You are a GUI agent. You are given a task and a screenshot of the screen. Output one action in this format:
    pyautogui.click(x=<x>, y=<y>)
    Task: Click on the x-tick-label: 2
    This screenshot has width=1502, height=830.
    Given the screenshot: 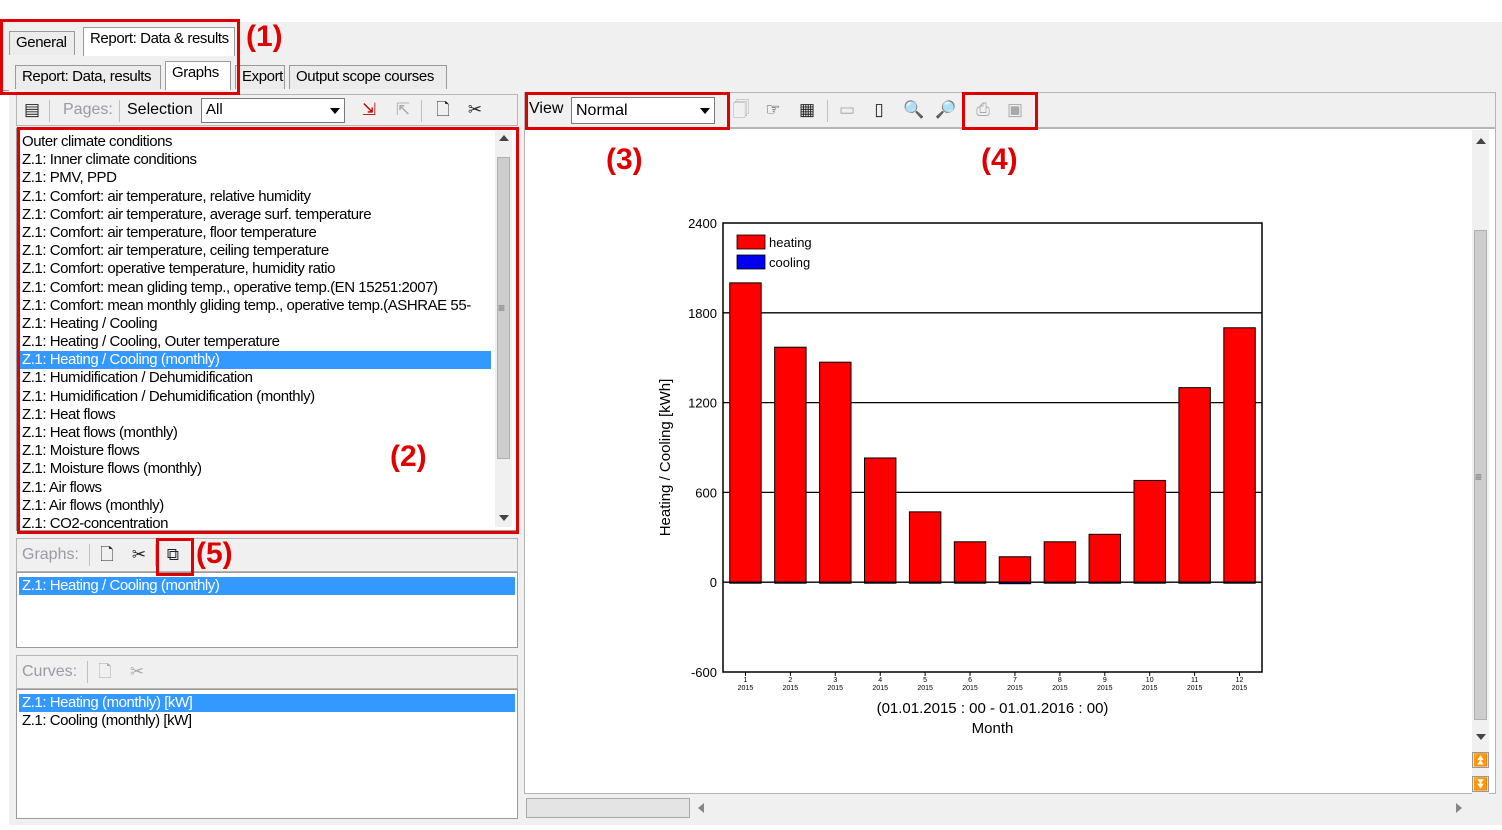 What is the action you would take?
    pyautogui.click(x=790, y=680)
    